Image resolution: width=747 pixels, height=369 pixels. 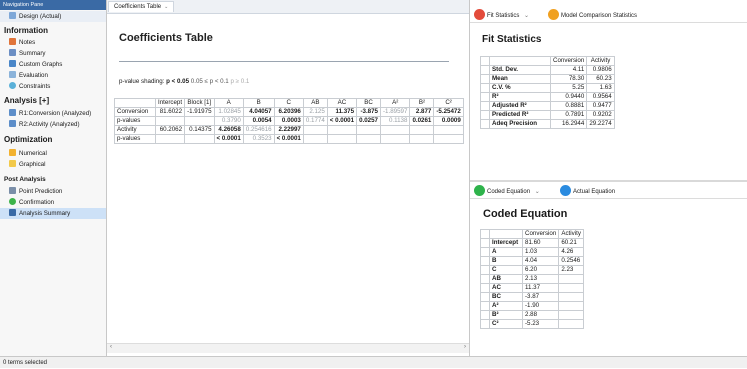 I want to click on coded-equation-title: Coded Equation, so click(x=525, y=214).